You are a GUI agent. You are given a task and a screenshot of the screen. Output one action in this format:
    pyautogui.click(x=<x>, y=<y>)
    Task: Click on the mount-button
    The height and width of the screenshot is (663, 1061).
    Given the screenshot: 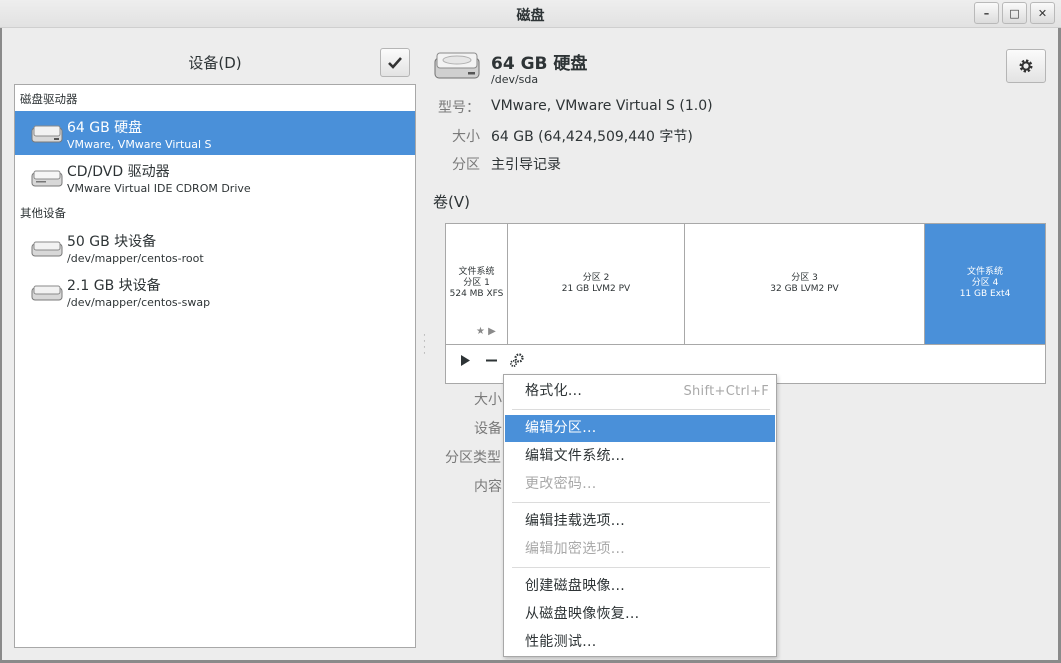 What is the action you would take?
    pyautogui.click(x=465, y=362)
    